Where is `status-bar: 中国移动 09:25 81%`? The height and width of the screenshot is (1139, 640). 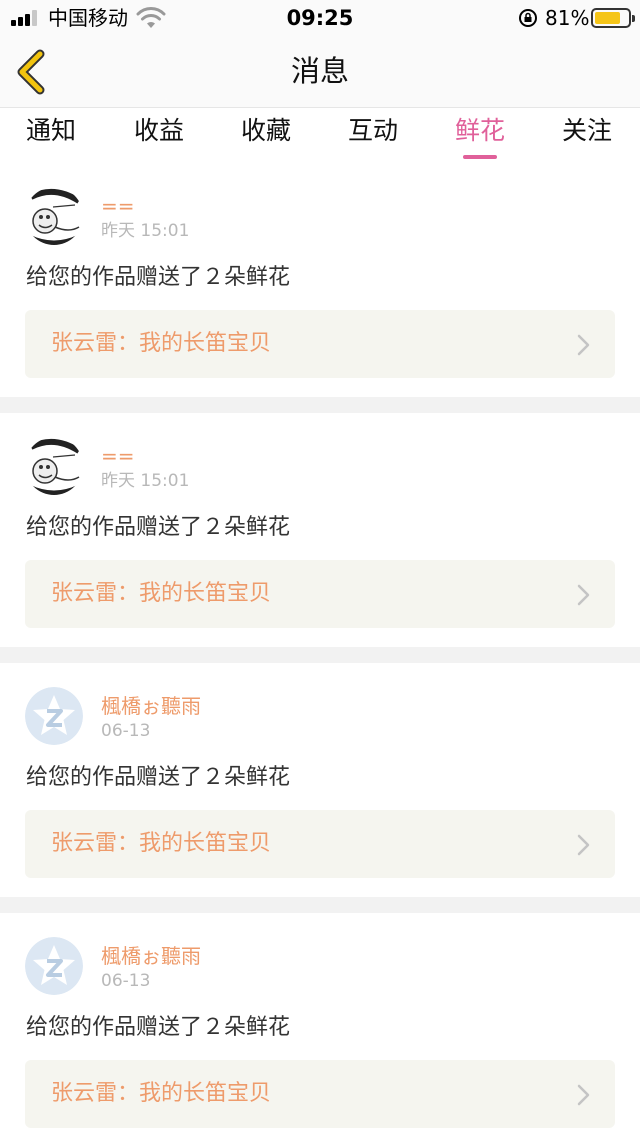
status-bar: 中国移动 09:25 81% is located at coordinates (320, 18).